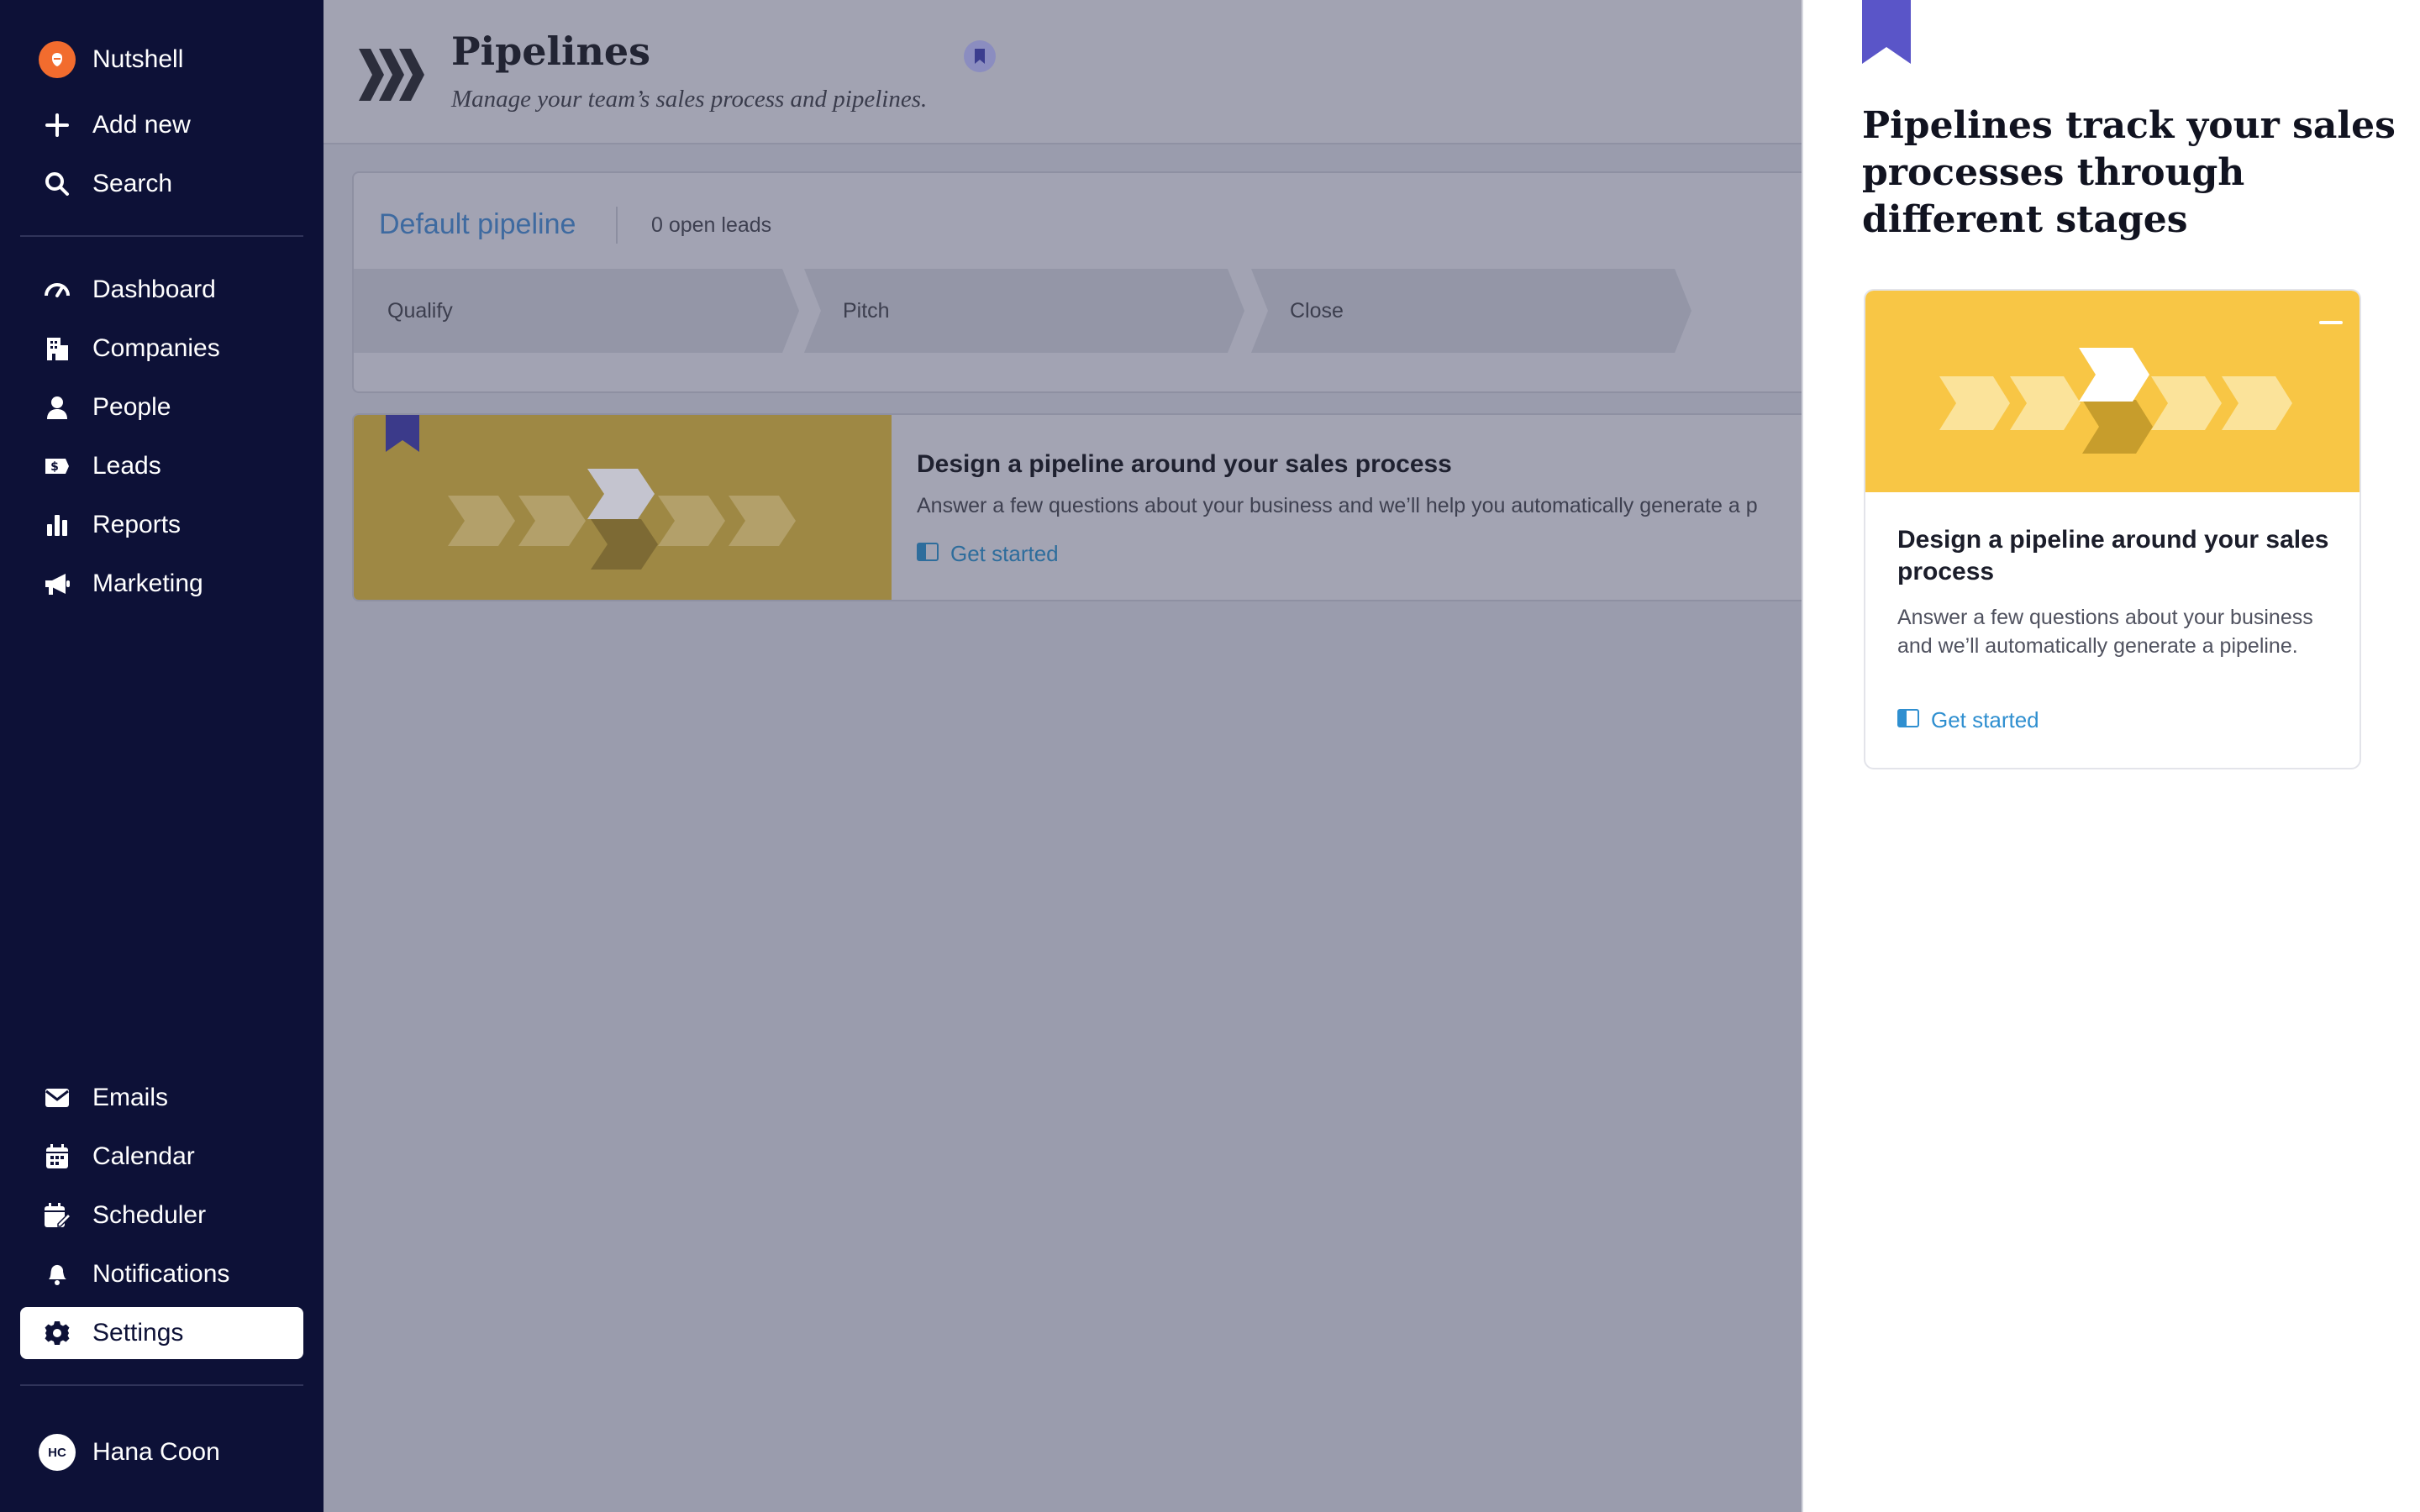  What do you see at coordinates (138, 59) in the screenshot?
I see `brand-label: Nutshell` at bounding box center [138, 59].